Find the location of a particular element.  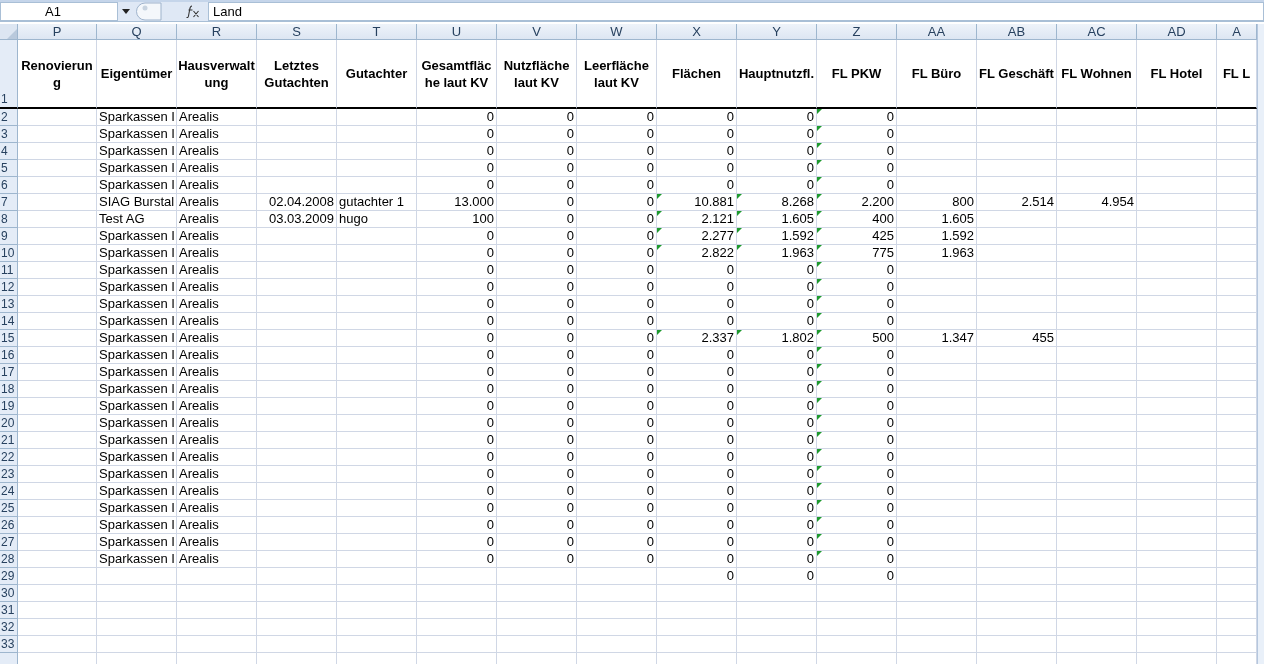

row-number: 14 is located at coordinates (9, 321).